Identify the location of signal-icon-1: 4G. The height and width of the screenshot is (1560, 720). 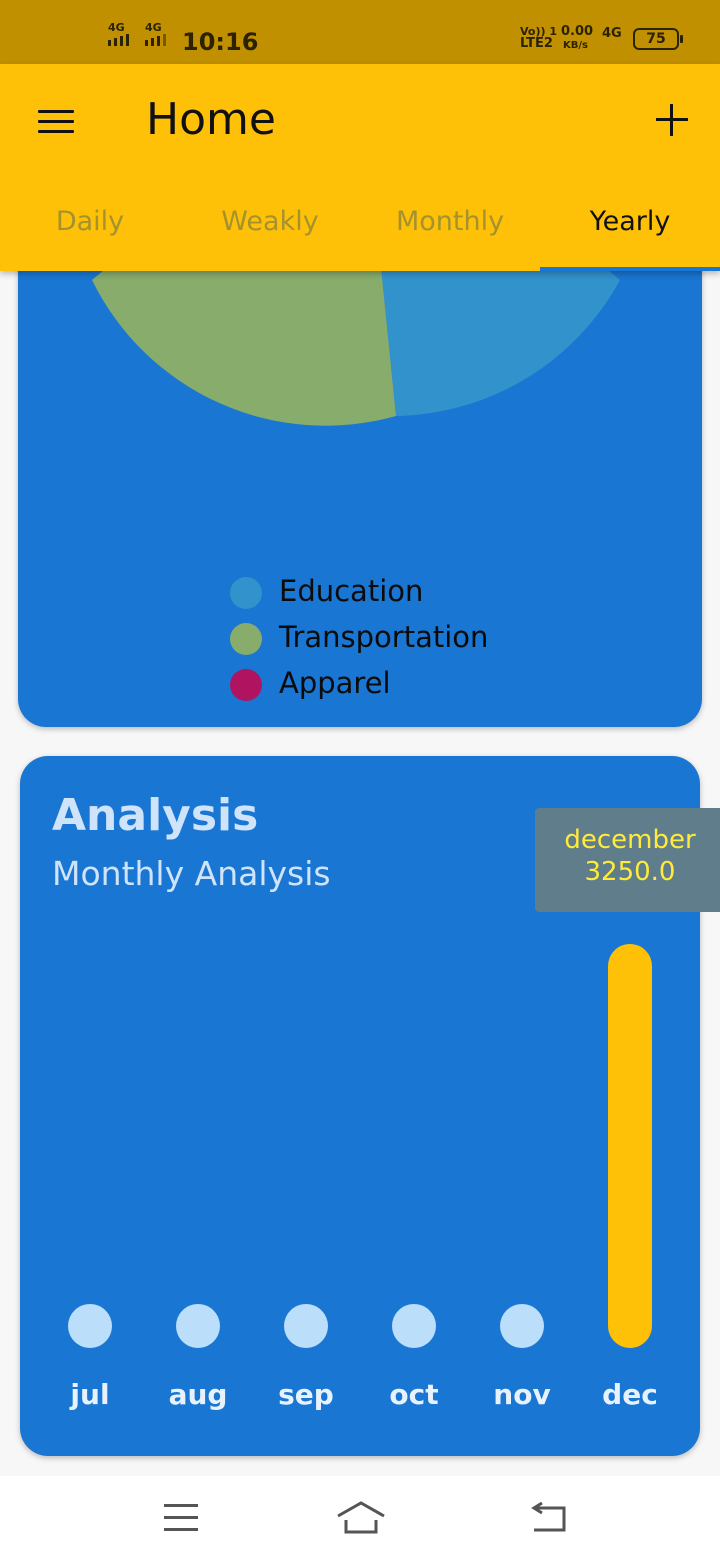
(118, 33).